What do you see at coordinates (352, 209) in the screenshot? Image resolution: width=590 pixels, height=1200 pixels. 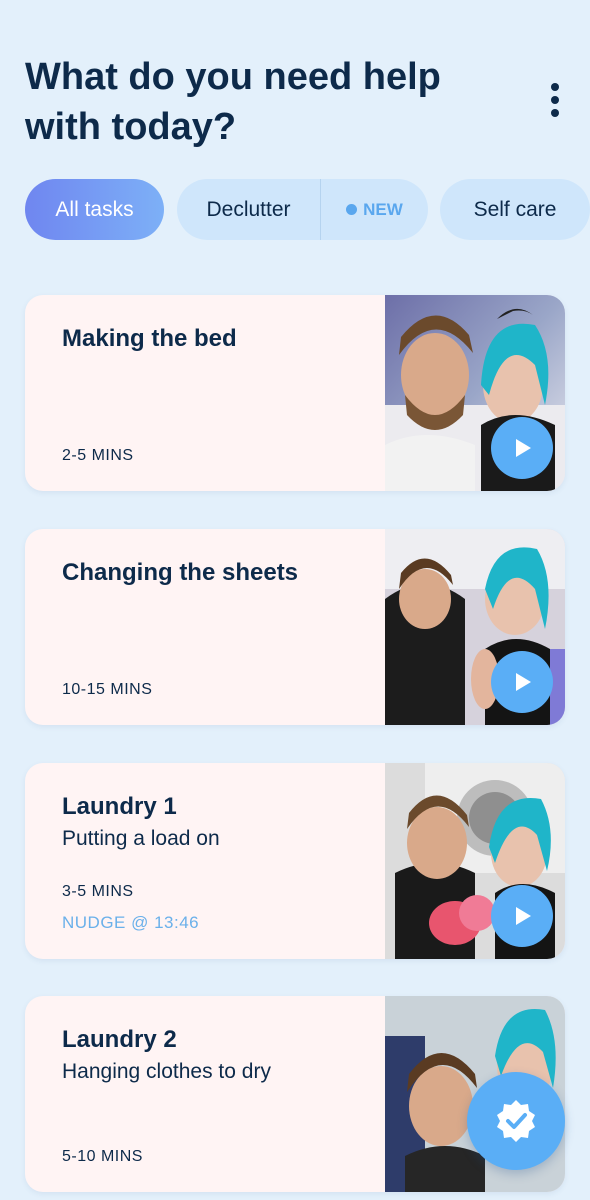 I see `new-dot-icon` at bounding box center [352, 209].